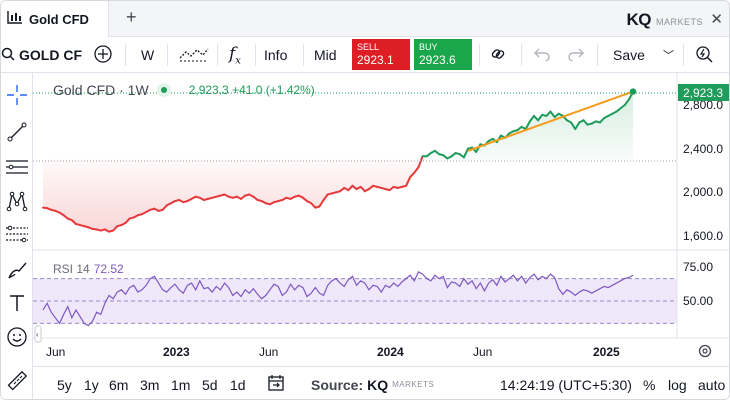  I want to click on buy-button: BUY 2923.6 ︿, so click(443, 59).